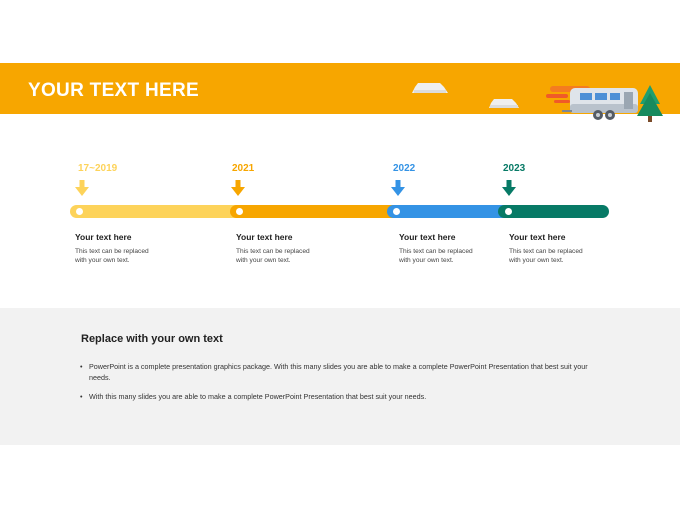 The image size is (680, 510). Describe the element at coordinates (514, 168) in the screenshot. I see `milestone-year: 2023` at that location.